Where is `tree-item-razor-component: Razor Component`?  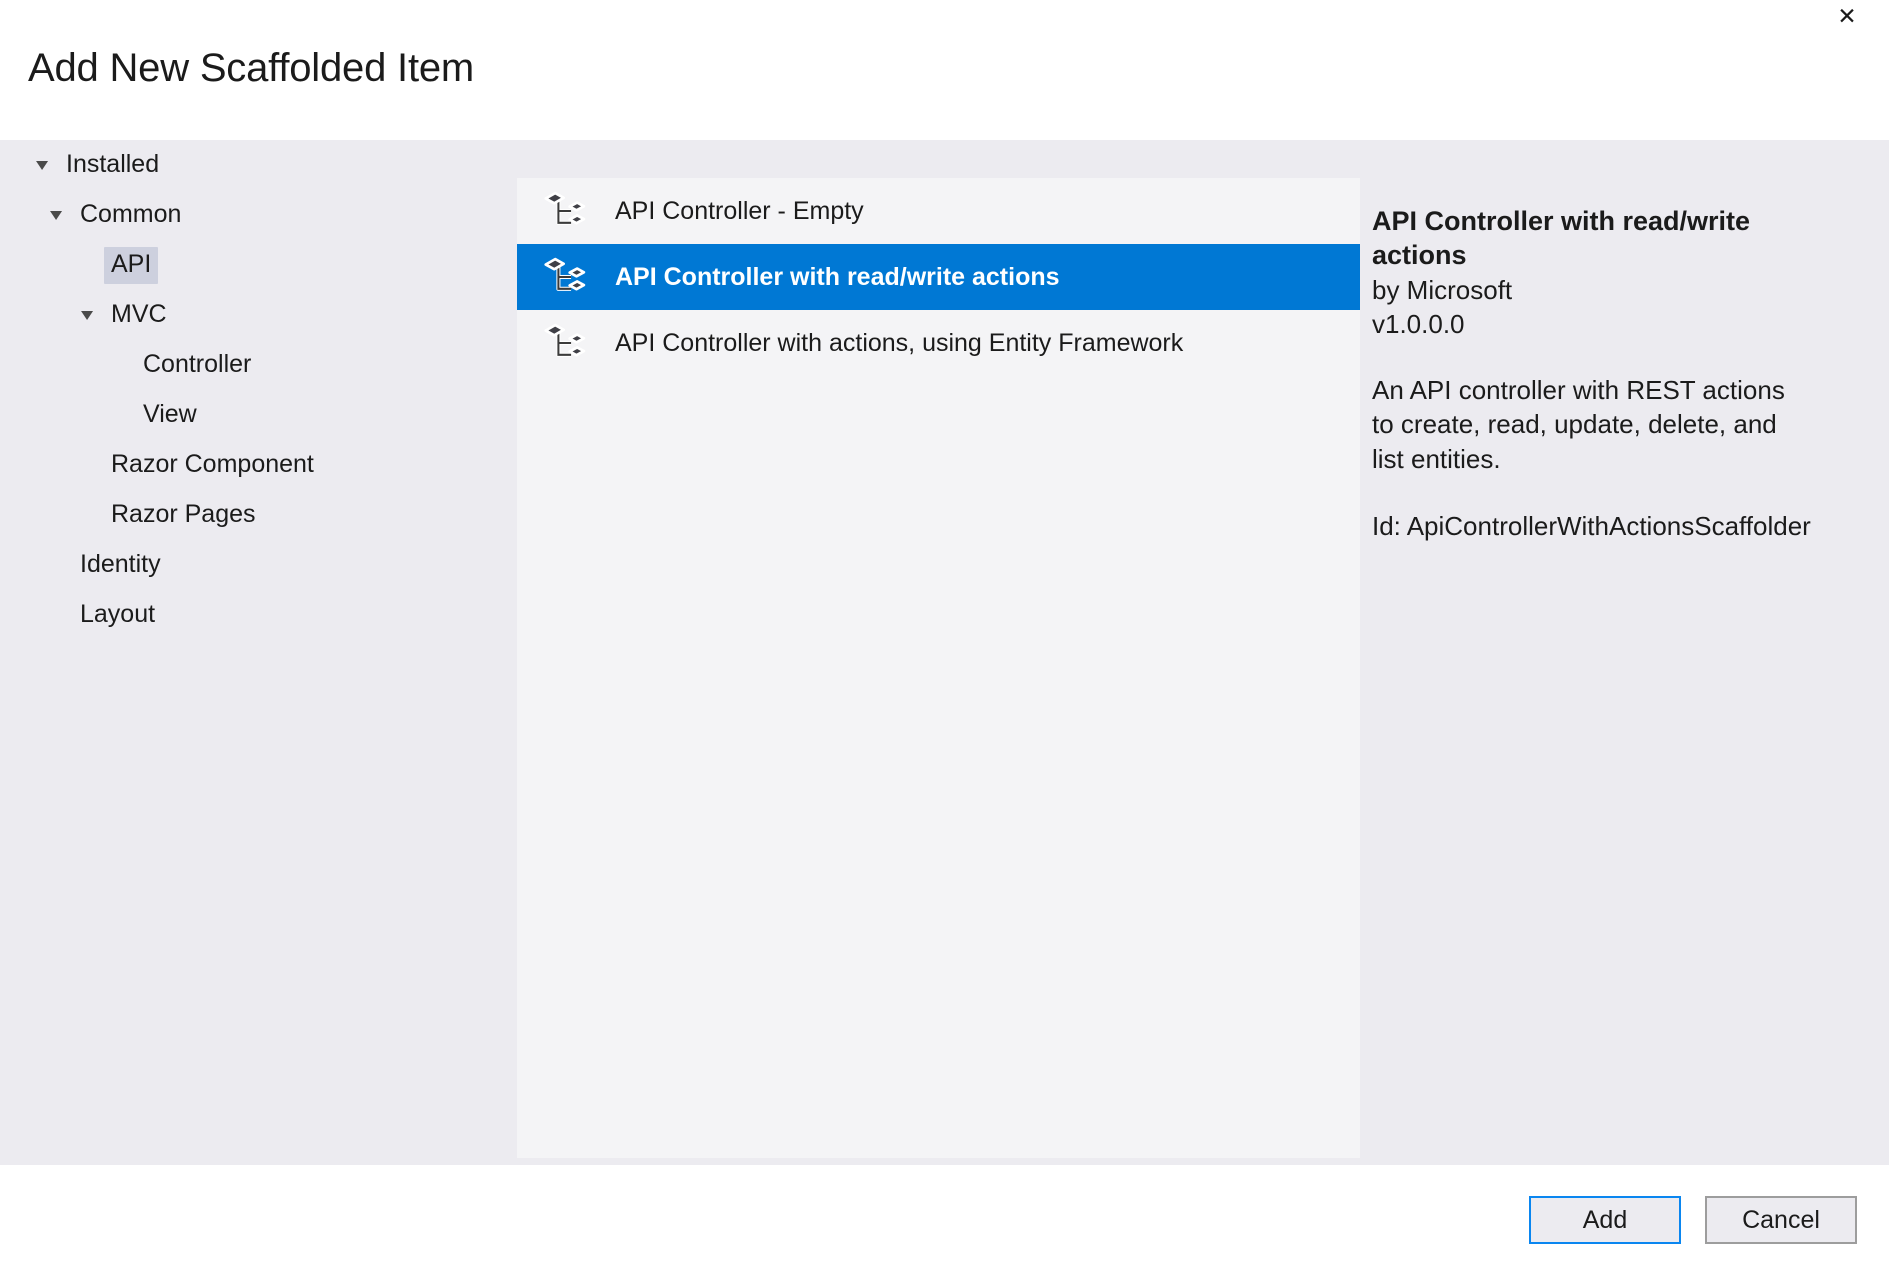 tree-item-razor-component: Razor Component is located at coordinates (258, 465).